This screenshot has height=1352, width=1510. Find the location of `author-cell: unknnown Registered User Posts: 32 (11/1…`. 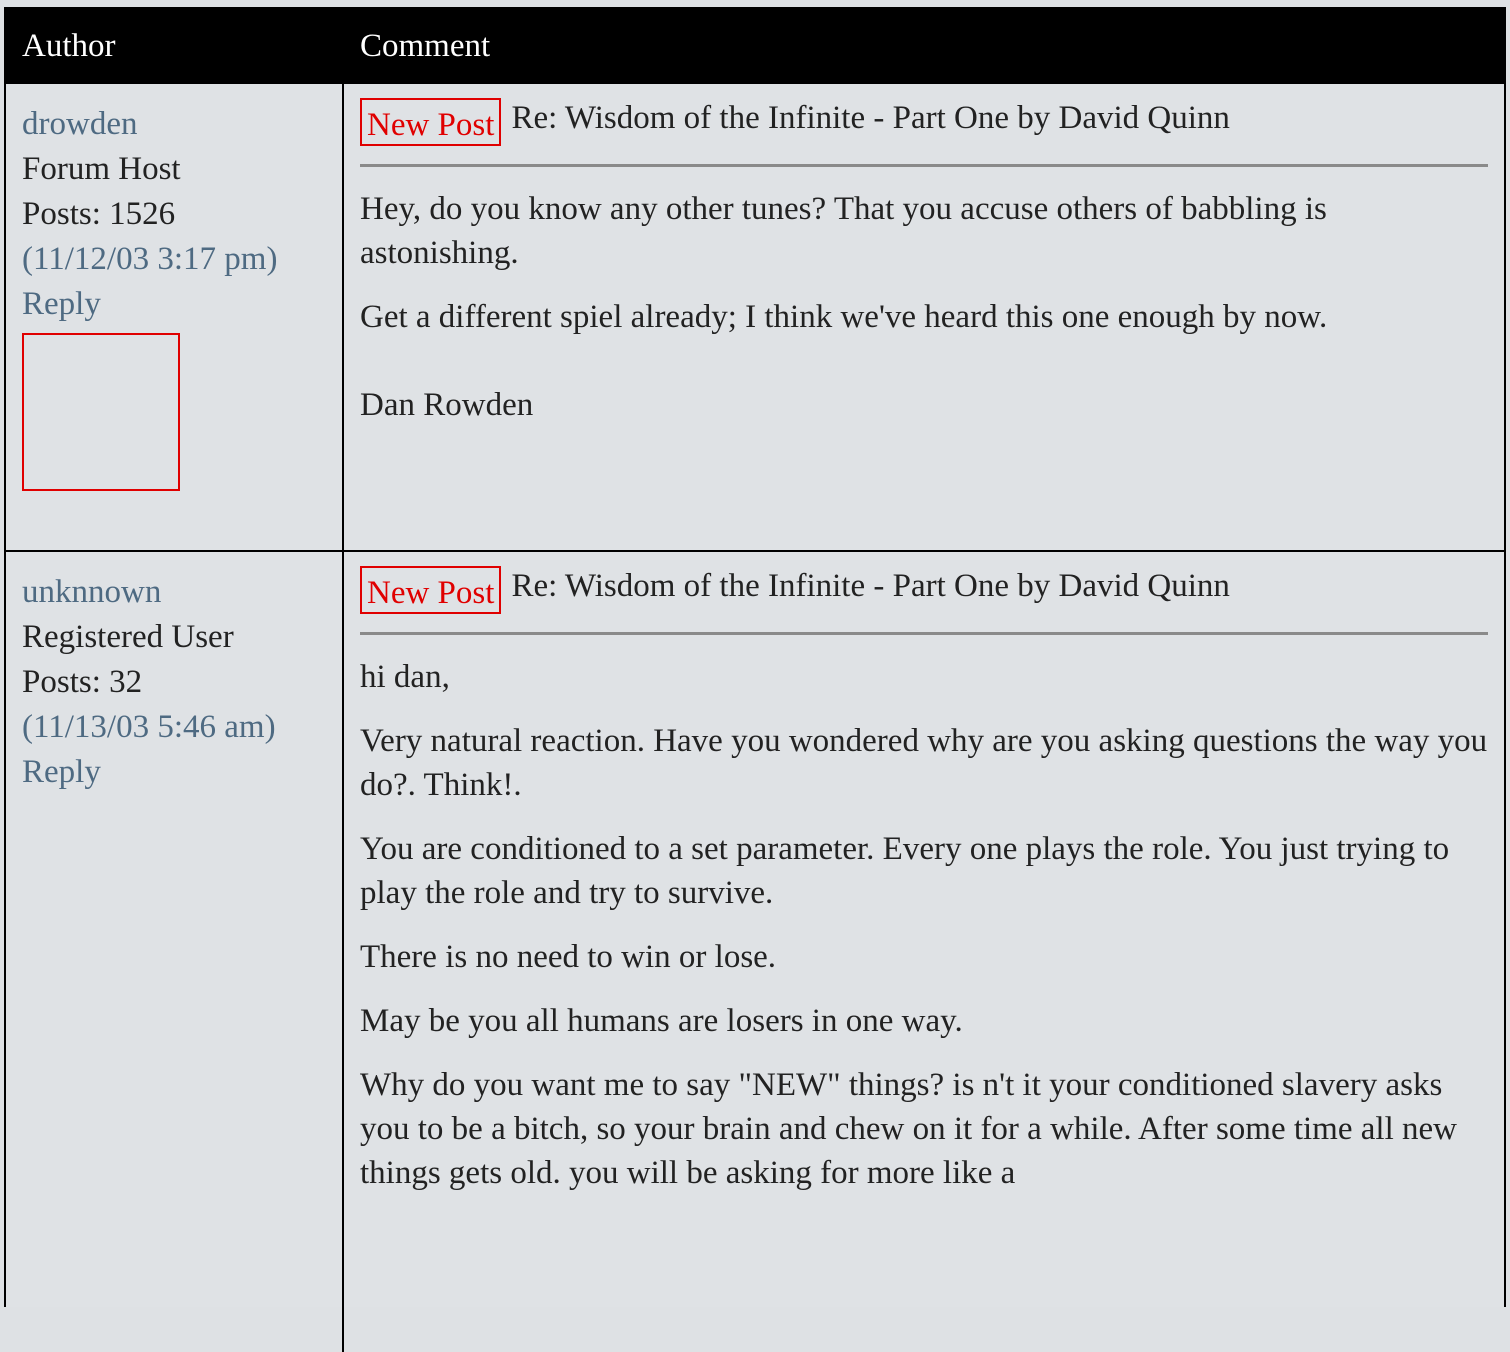

author-cell: unknnown Registered User Posts: 32 (11/1… is located at coordinates (175, 952).